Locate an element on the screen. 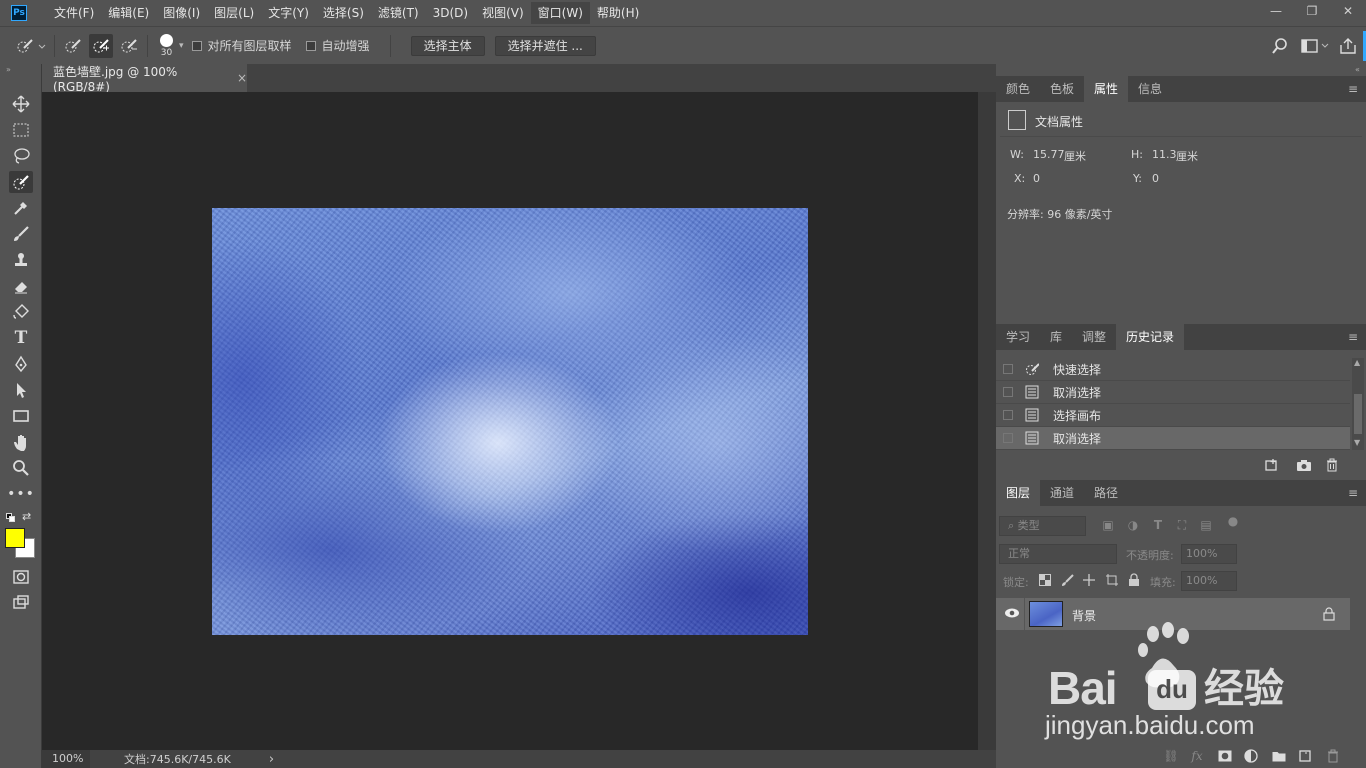 The image size is (1366, 768). paint-bucket-tool-icon is located at coordinates (21, 312).